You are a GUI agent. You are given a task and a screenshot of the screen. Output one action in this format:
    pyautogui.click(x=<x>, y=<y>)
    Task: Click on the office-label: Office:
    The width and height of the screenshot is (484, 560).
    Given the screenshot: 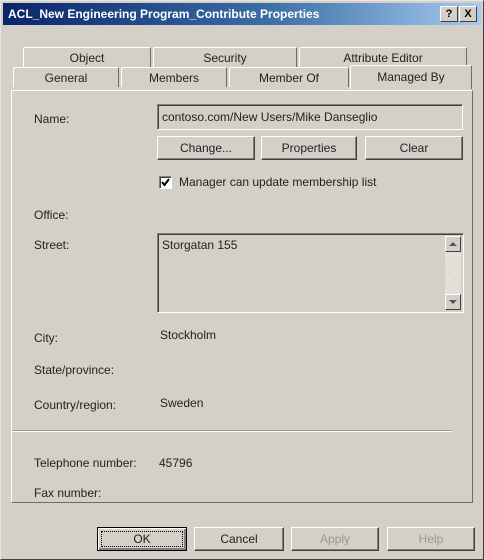 What is the action you would take?
    pyautogui.click(x=51, y=215)
    